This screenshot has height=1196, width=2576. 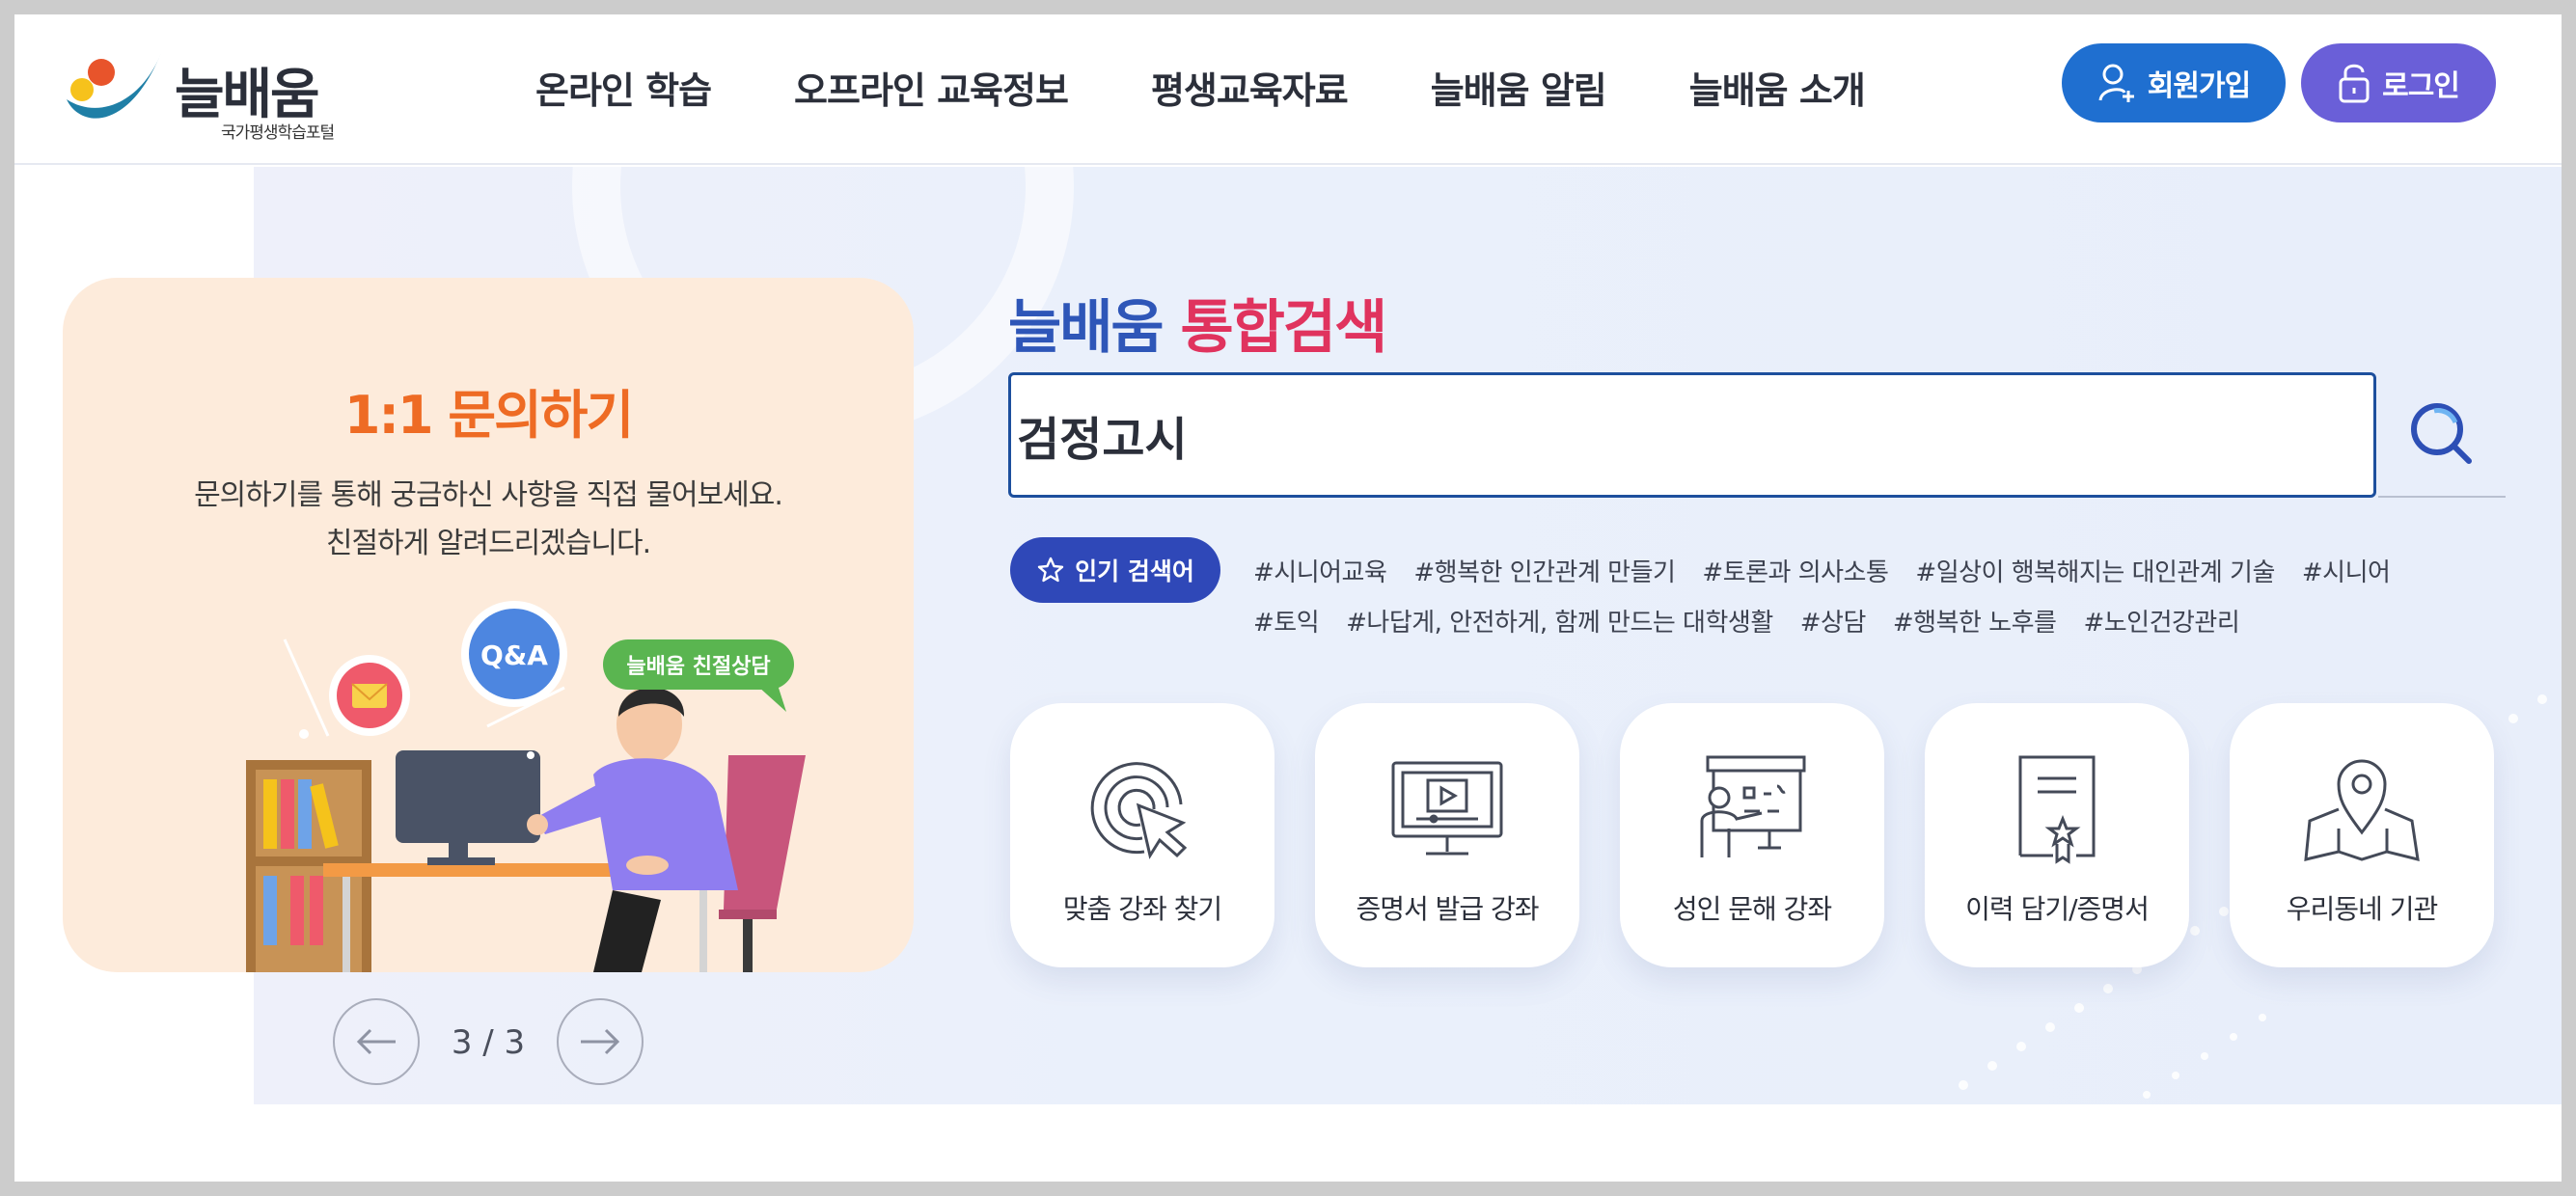 I want to click on quick-certificate-course: 증명서 발급 강좌, so click(x=1447, y=835).